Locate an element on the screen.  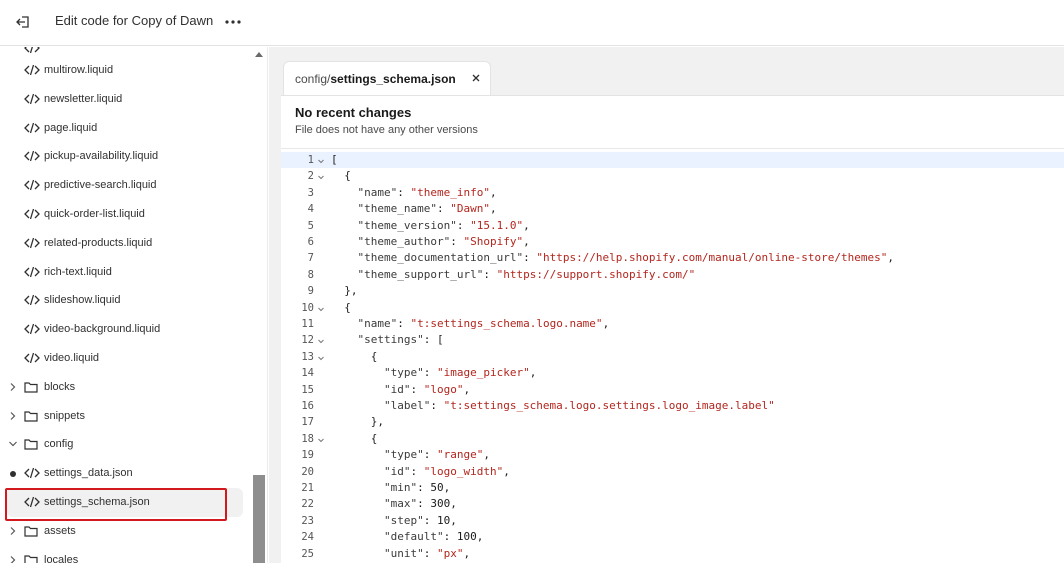
tree-item-label: video.liquid is located at coordinates (72, 358).